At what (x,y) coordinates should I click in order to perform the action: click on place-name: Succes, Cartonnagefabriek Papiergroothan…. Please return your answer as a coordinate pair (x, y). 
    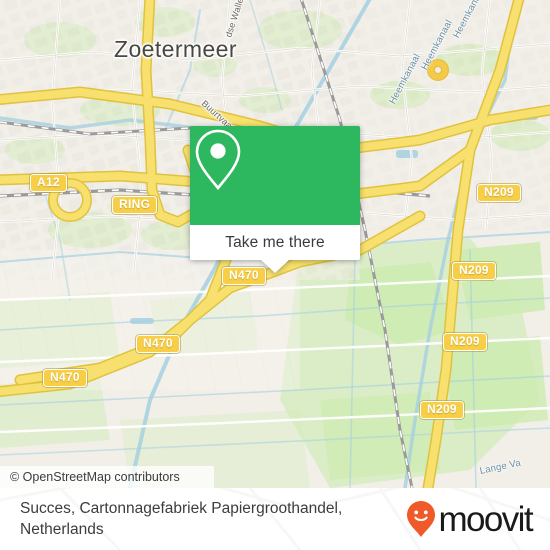
    Looking at the image, I should click on (181, 519).